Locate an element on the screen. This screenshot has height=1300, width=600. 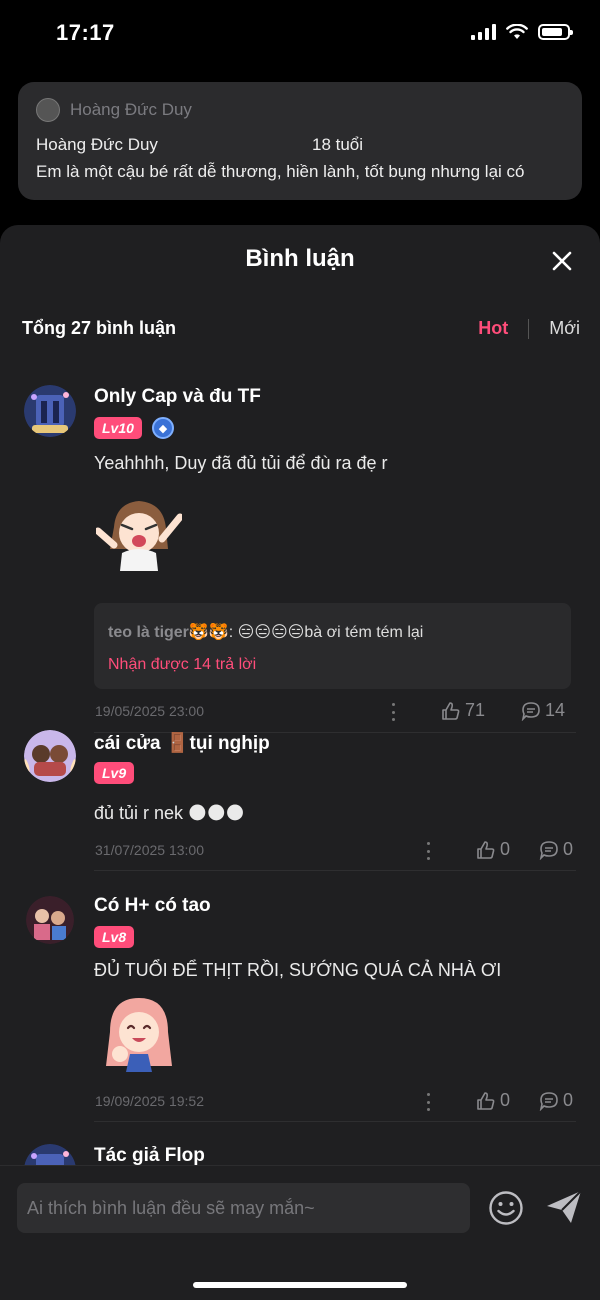
author-avatar is located at coordinates (48, 110).